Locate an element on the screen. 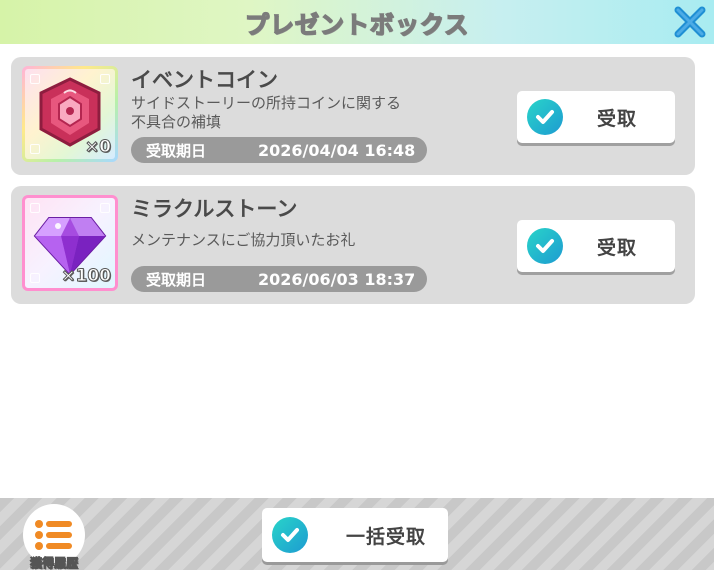 The width and height of the screenshot is (714, 571). close-button is located at coordinates (690, 22).